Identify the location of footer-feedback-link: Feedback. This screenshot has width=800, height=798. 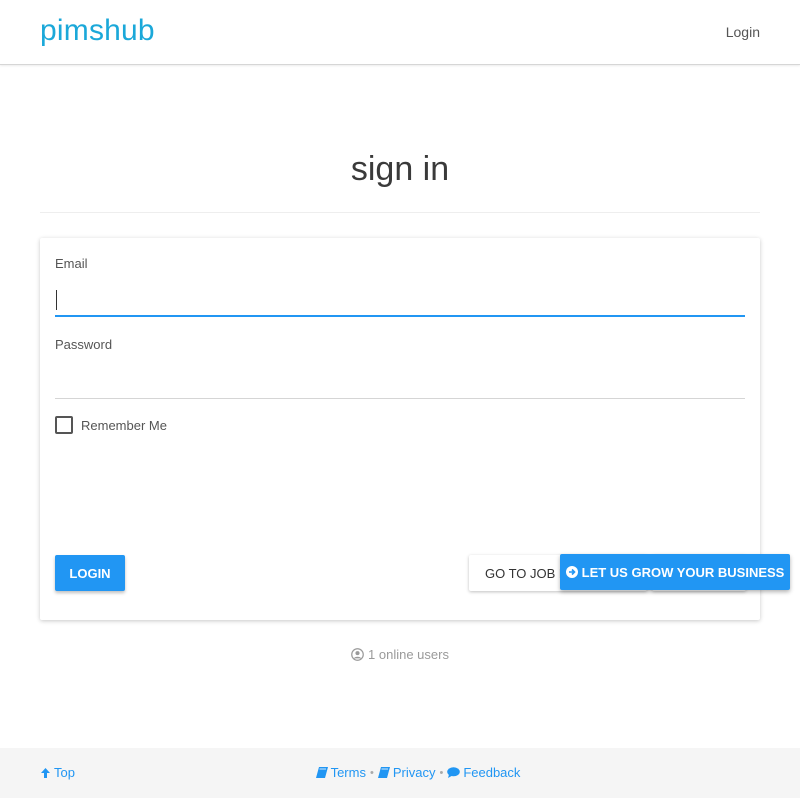
(483, 772).